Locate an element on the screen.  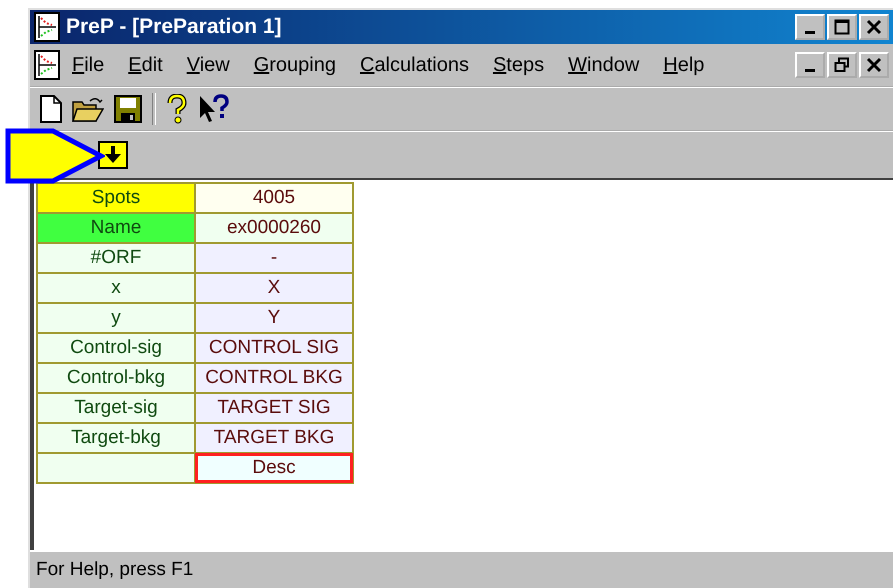
label-cell: Control-sig is located at coordinates (116, 348).